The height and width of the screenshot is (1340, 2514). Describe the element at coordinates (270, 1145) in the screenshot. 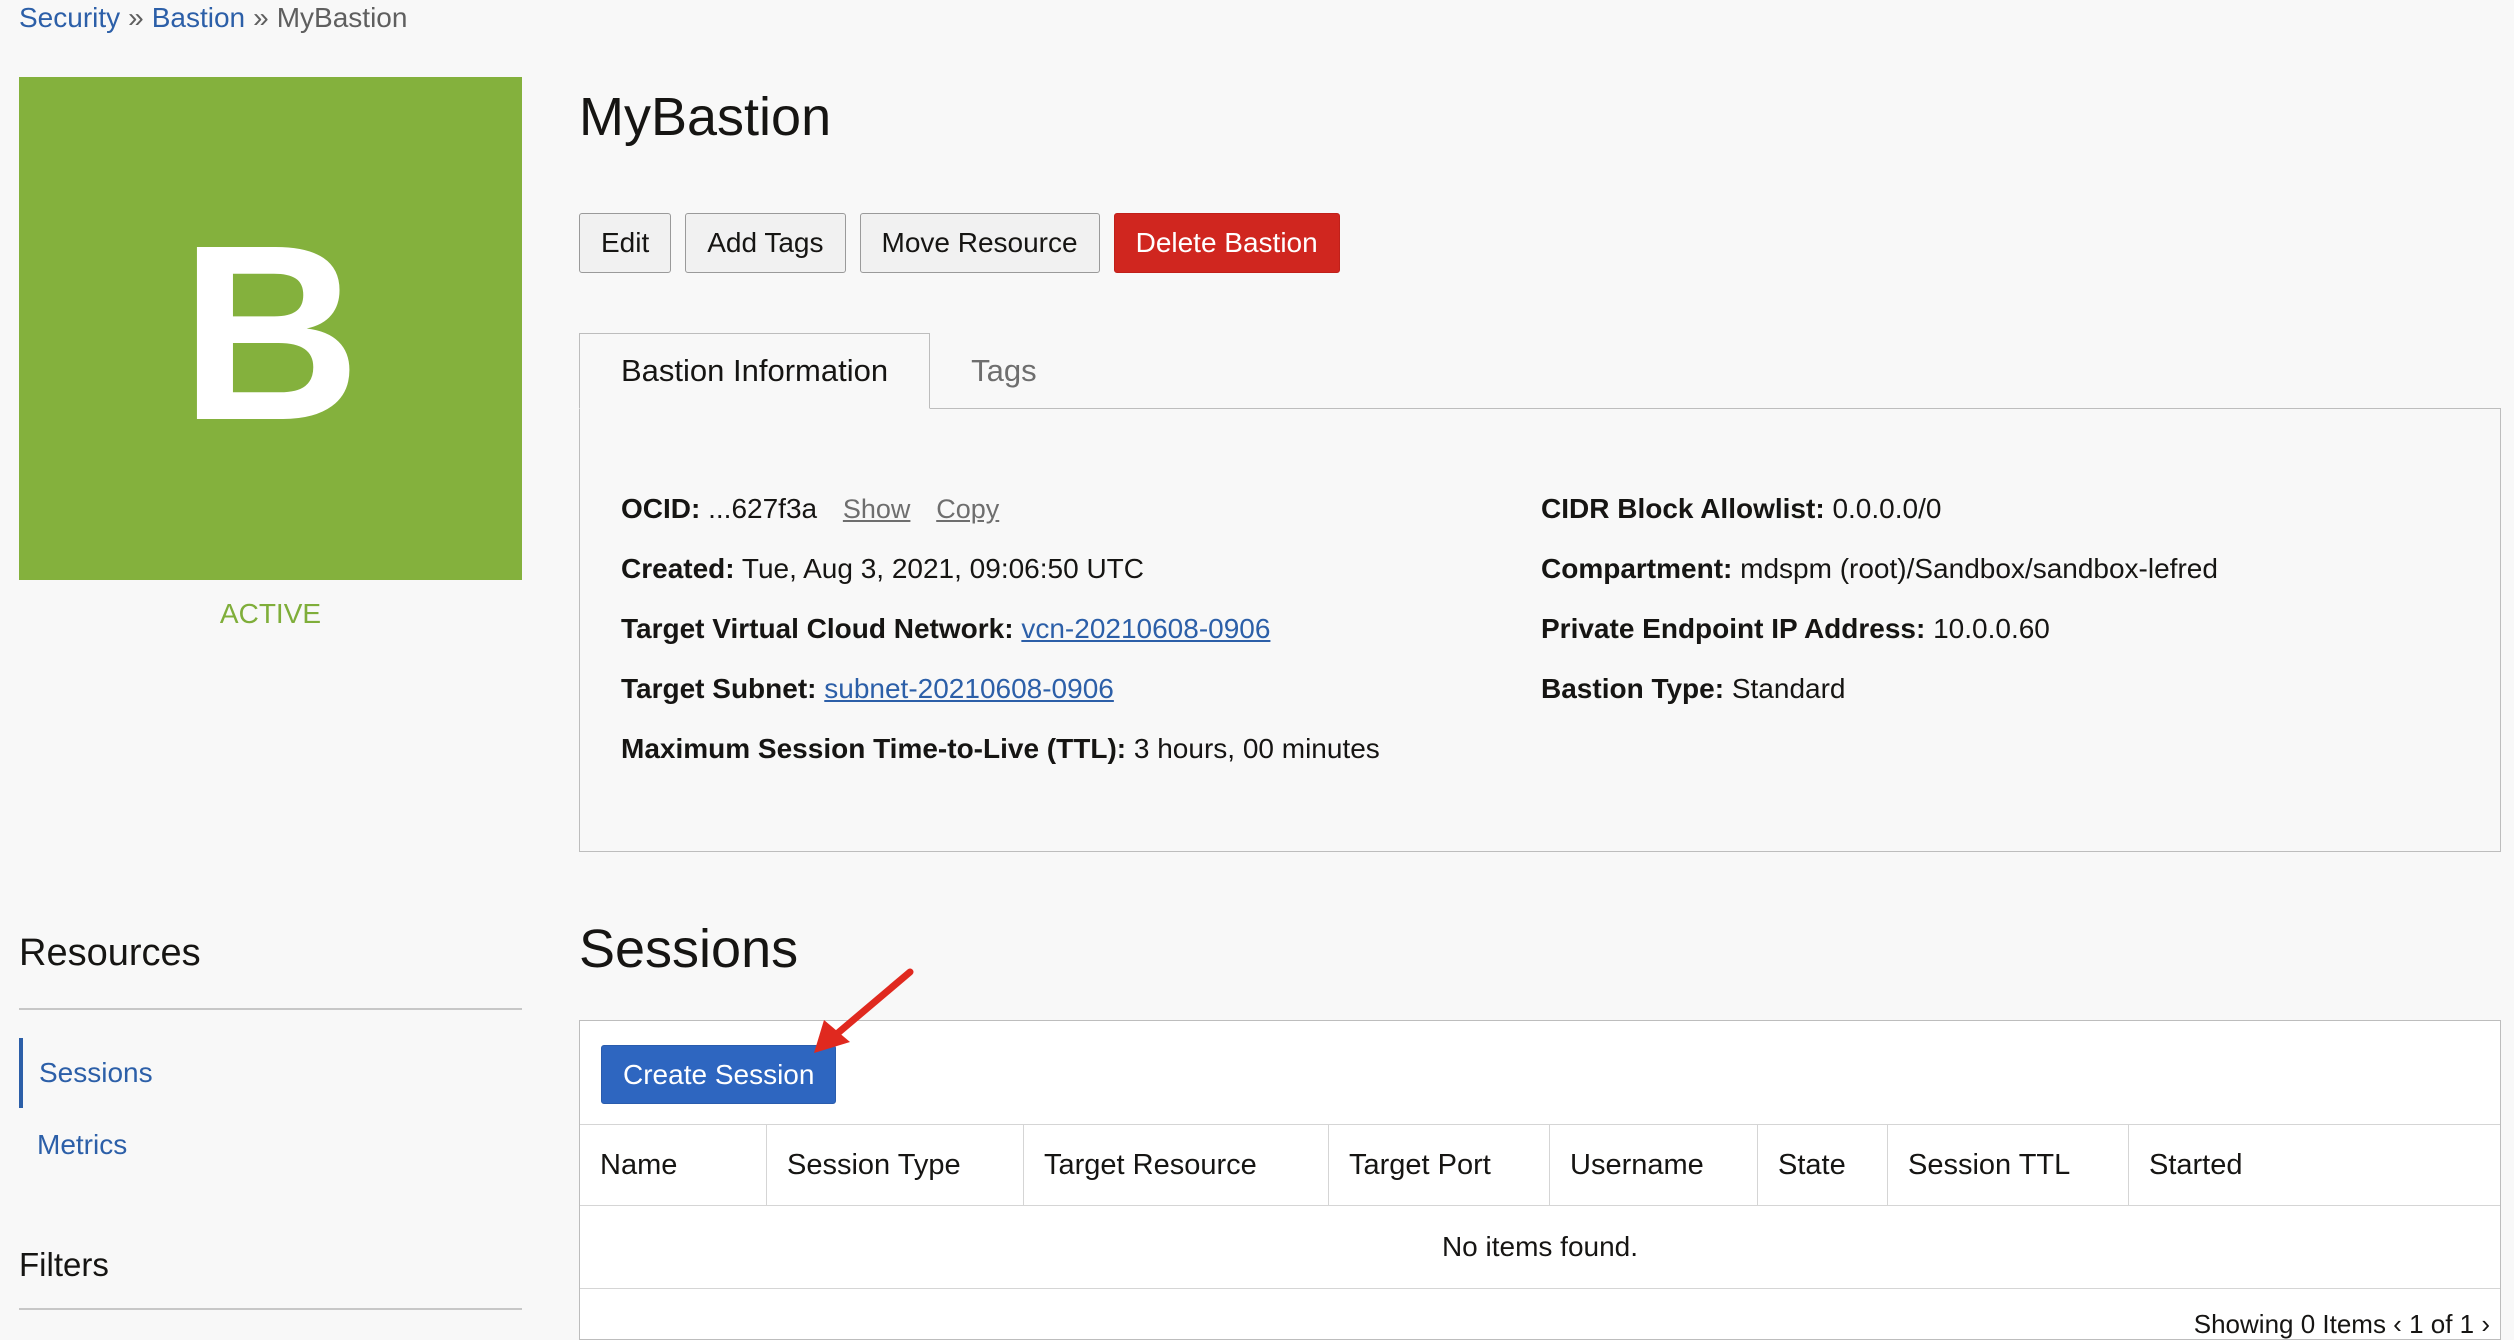

I see `sidebar-item-metrics: Metrics` at that location.